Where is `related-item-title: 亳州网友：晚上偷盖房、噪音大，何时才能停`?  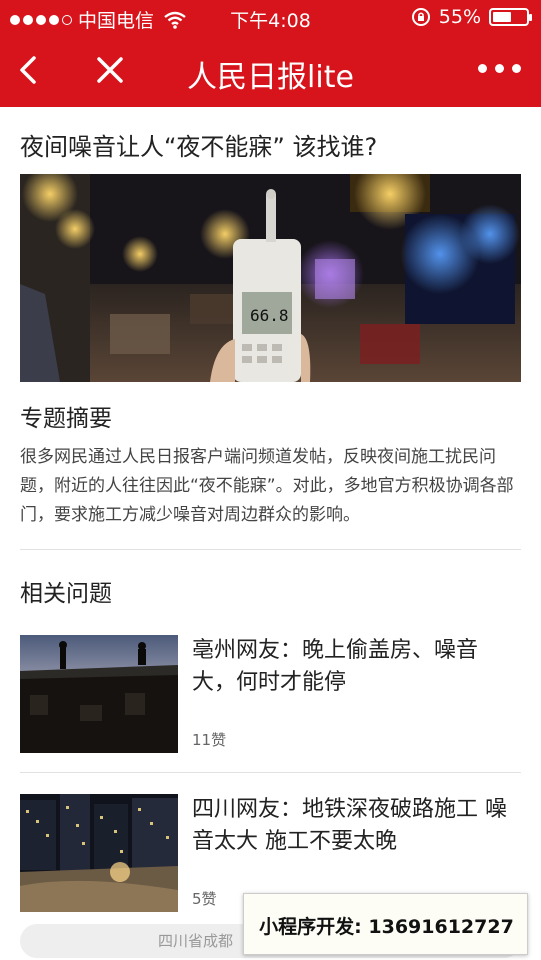
related-item-title: 亳州网友：晚上偷盖房、噪音大，何时才能停 is located at coordinates (335, 666).